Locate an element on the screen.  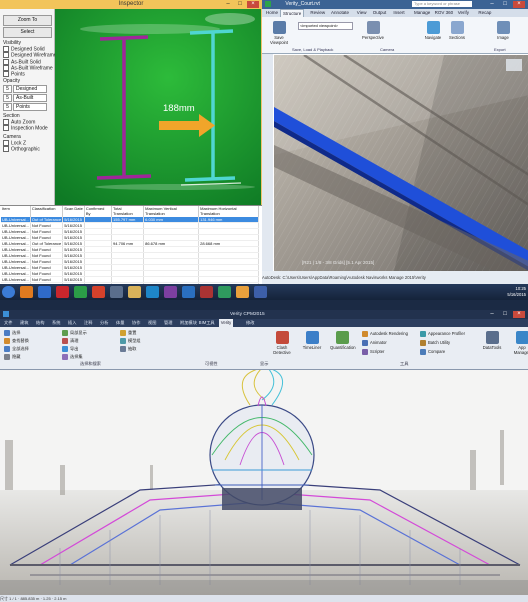
section-checkbox-1: Inspection Mode is located at coordinates (25, 128).